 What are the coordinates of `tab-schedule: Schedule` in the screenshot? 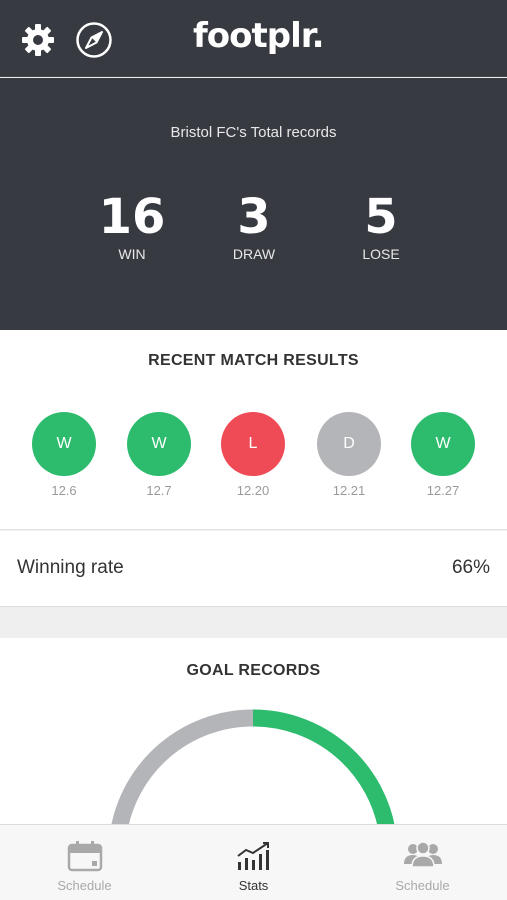 It's located at (84, 862).